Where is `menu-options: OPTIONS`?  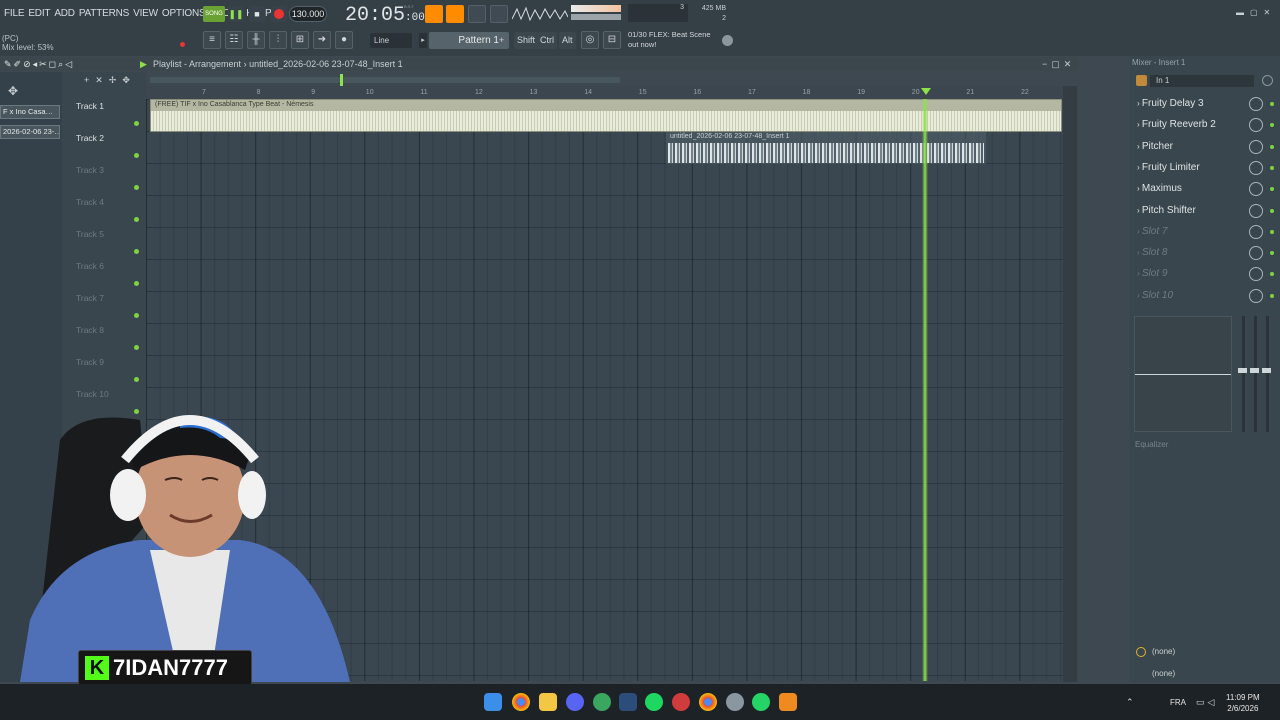
menu-options: OPTIONS is located at coordinates (184, 13).